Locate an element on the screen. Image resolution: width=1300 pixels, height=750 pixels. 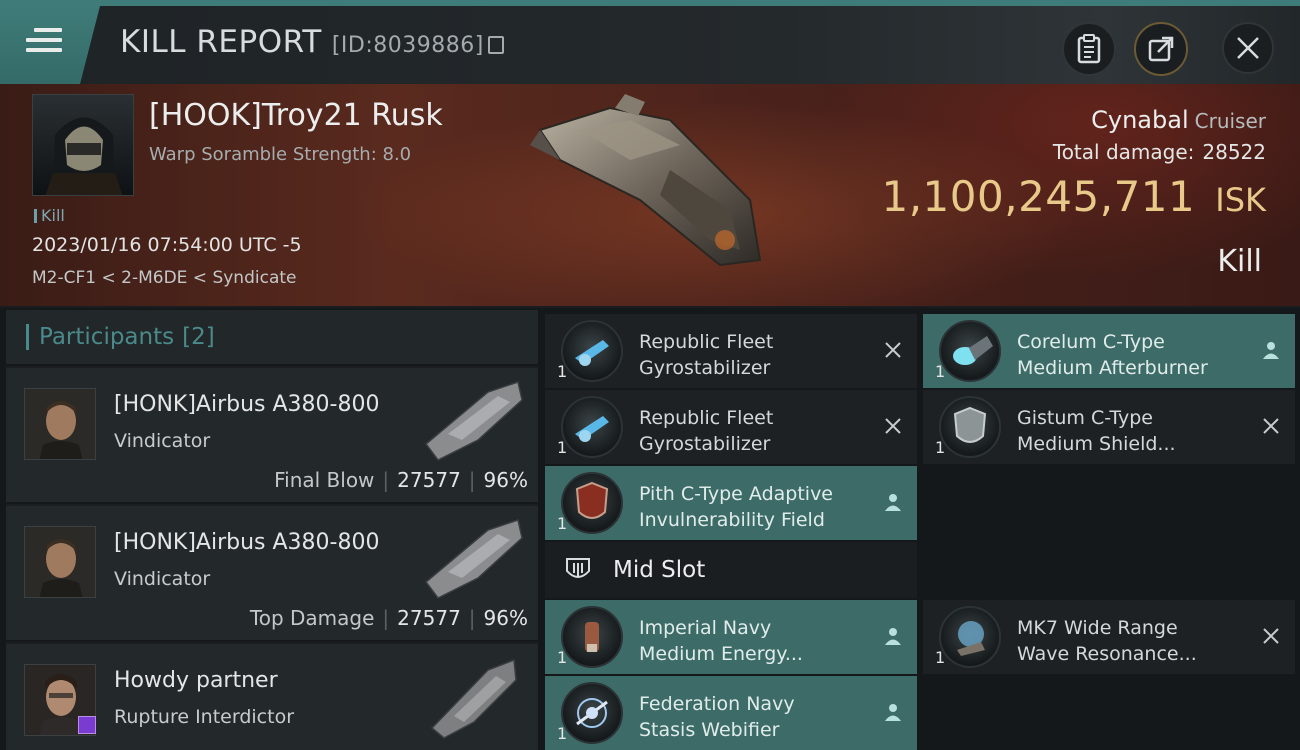
participant-stats: Final Blow | 27577 | 96% is located at coordinates (401, 480).